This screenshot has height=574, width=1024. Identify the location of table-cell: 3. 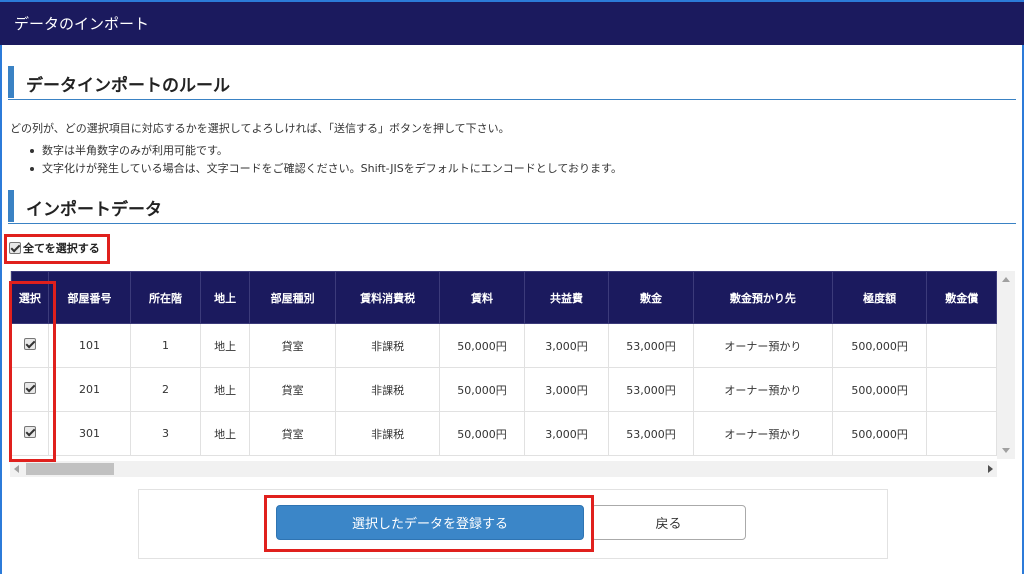
(165, 433).